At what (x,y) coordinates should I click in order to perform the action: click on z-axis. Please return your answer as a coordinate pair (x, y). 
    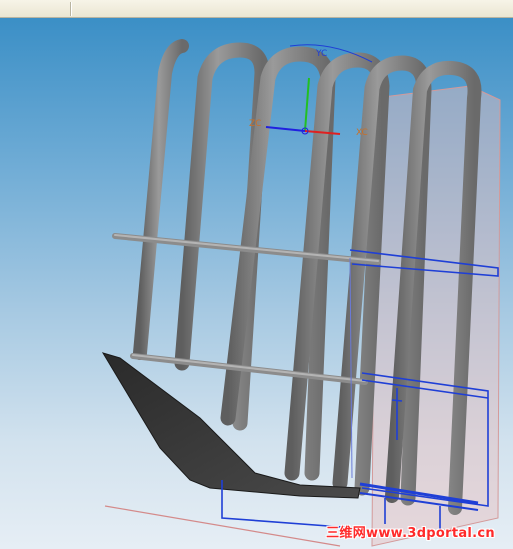
    Looking at the image, I should click on (285, 129).